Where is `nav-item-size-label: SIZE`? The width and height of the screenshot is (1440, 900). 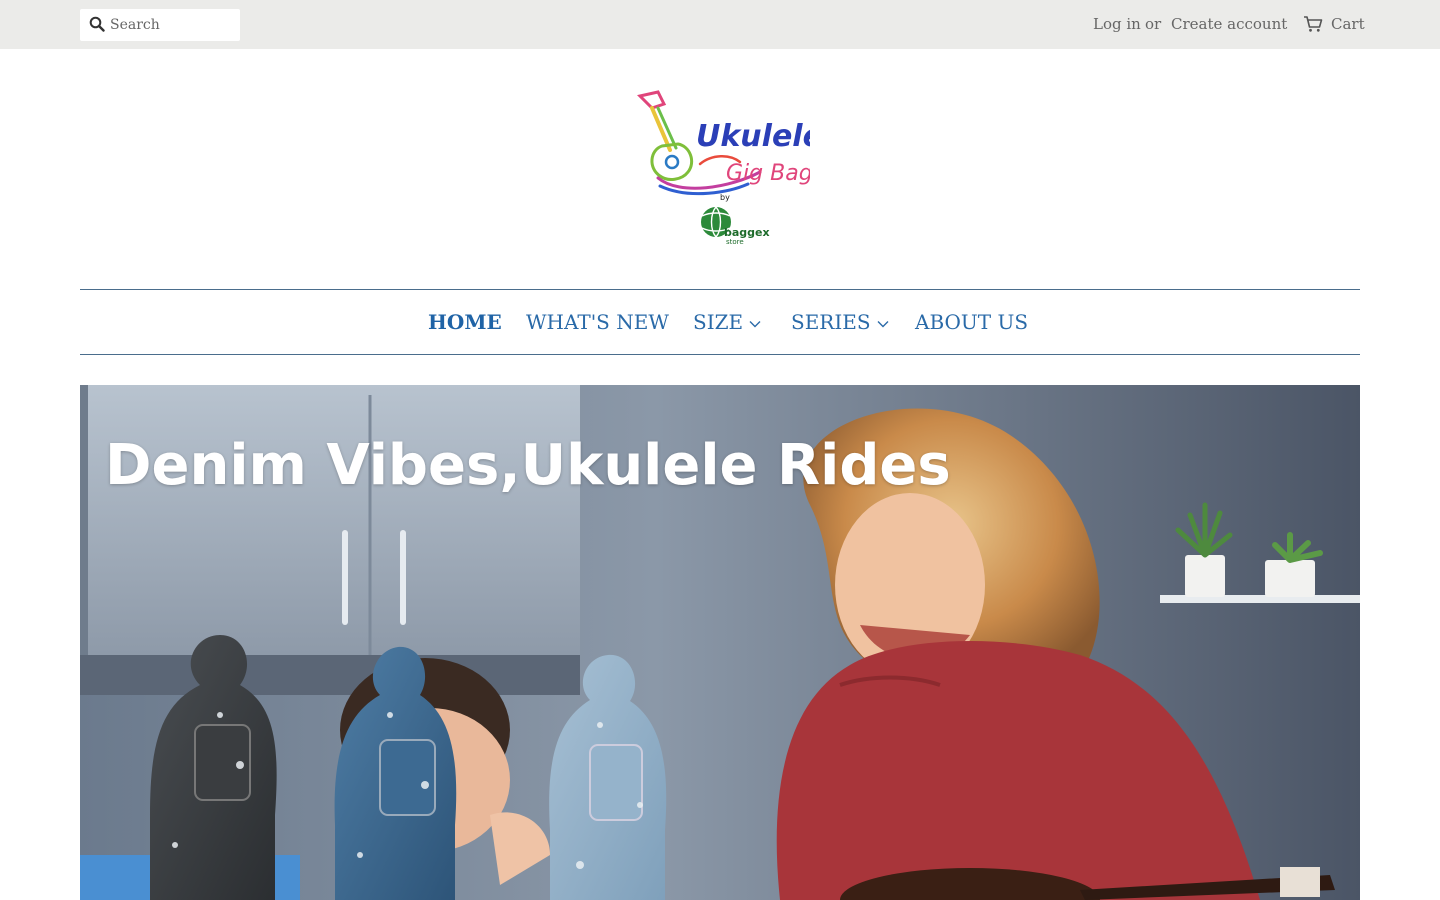 nav-item-size-label: SIZE is located at coordinates (718, 322).